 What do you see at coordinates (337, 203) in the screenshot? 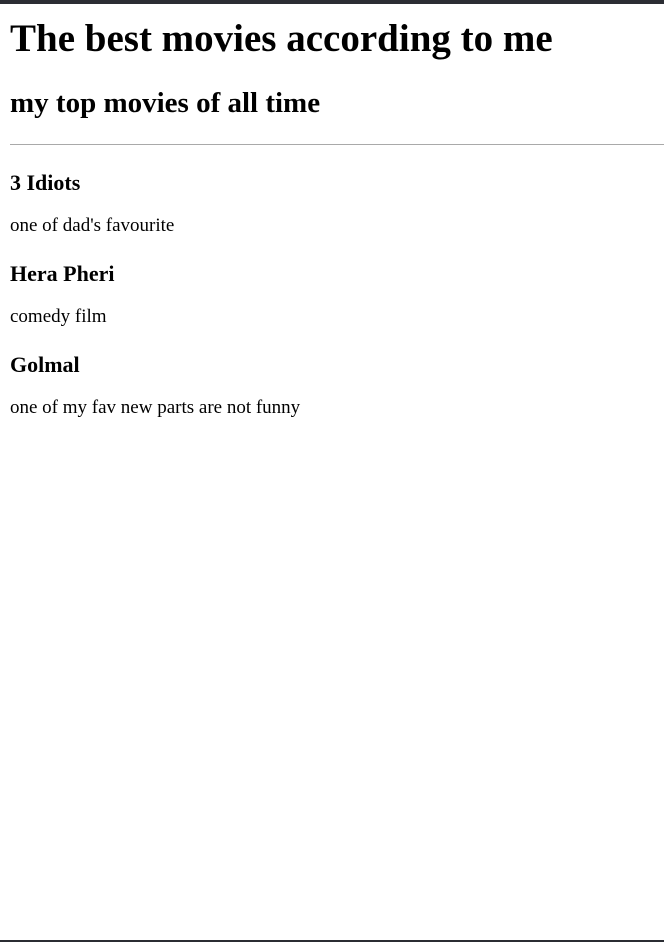
I see `movie-item-3-idiots: 3 Idiots one of dad's favourite` at bounding box center [337, 203].